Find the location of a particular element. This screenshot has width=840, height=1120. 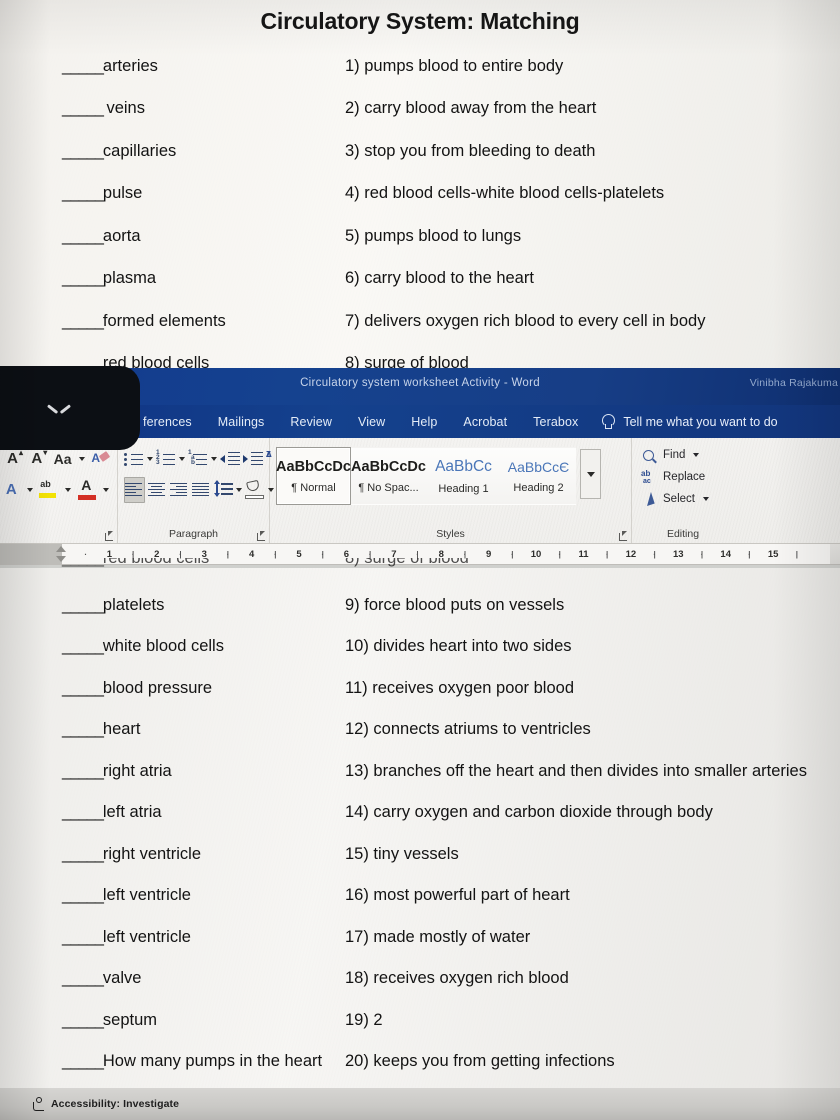

font-dialog-launcher-icon is located at coordinates (109, 536).